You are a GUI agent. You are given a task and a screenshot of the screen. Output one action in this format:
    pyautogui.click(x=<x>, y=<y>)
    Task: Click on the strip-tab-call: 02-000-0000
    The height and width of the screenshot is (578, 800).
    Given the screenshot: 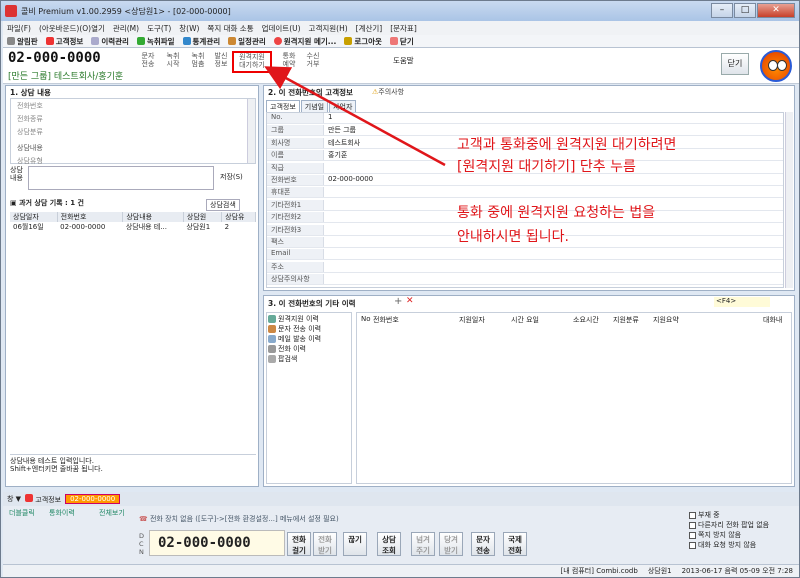 What is the action you would take?
    pyautogui.click(x=93, y=499)
    